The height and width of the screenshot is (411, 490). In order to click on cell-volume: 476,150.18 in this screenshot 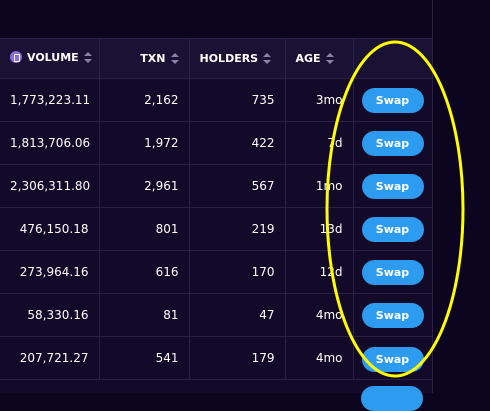, I will do `click(50, 229)`.